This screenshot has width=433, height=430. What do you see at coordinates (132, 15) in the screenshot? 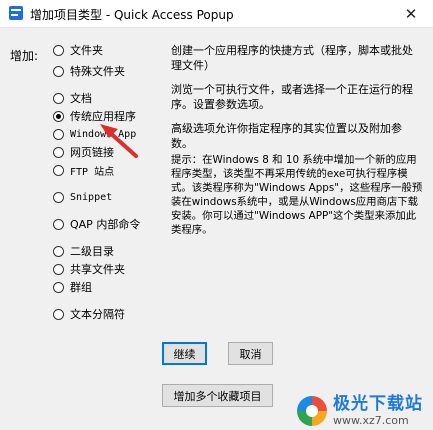
I see `window-title: 增加项目类型 - Quick Access Popup` at bounding box center [132, 15].